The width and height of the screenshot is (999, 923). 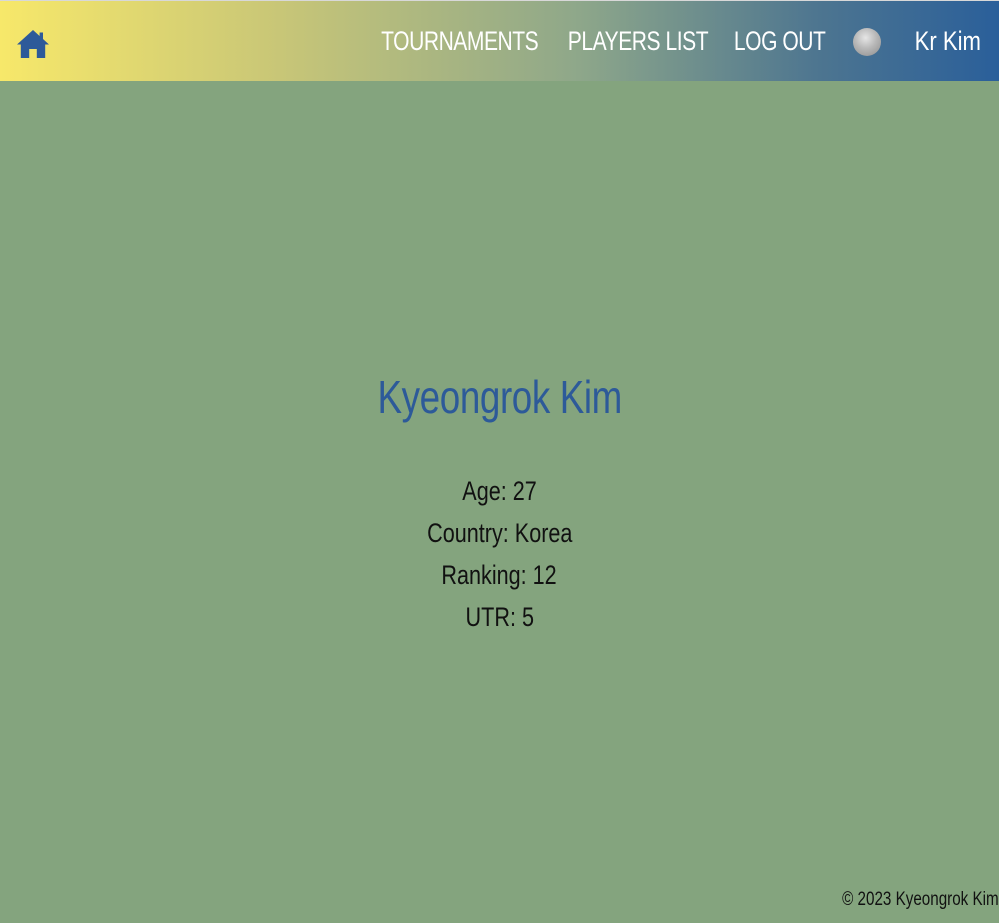 I want to click on nav-links: TOURNAMENTS PLAYERS LIST LOG OUT Kr Kim, so click(x=680, y=41).